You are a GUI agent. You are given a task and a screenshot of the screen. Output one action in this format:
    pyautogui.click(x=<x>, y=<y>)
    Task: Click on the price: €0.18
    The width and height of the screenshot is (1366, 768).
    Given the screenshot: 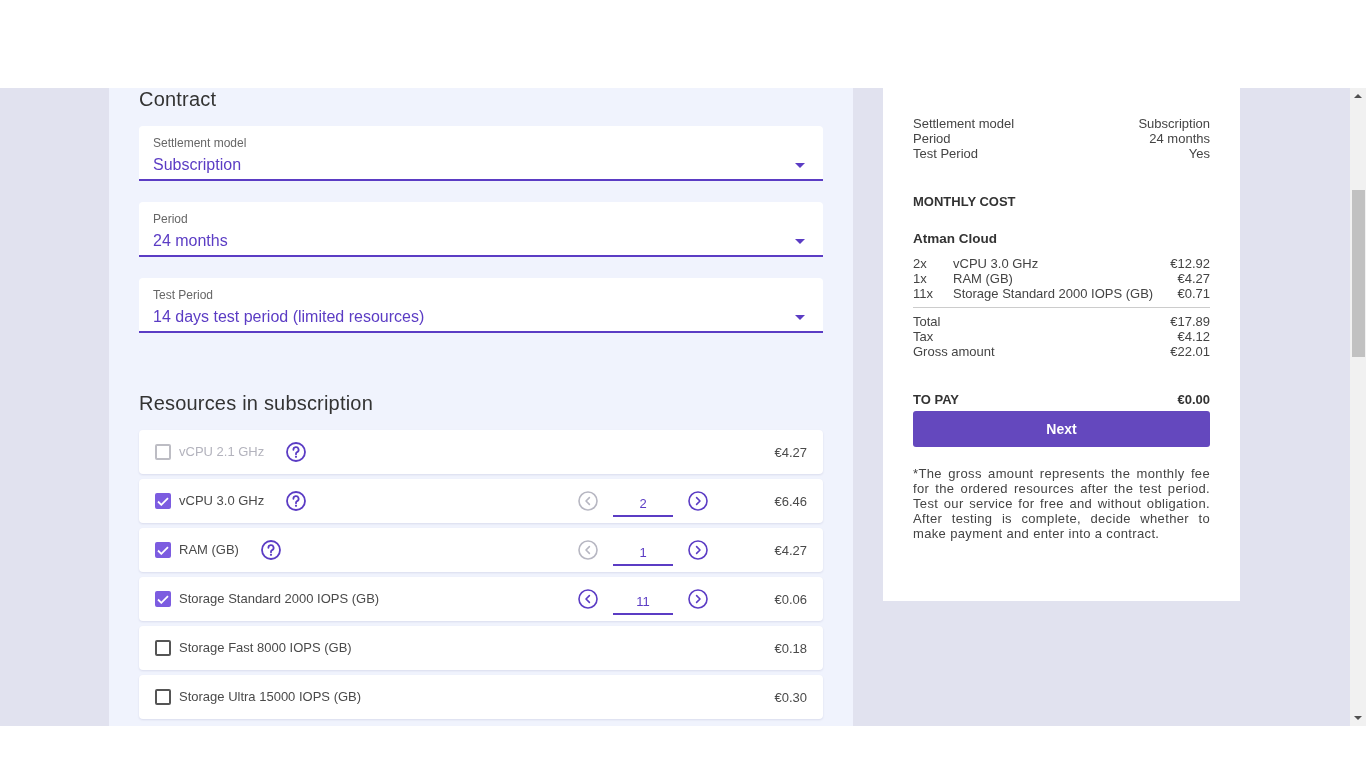 What is the action you would take?
    pyautogui.click(x=790, y=648)
    